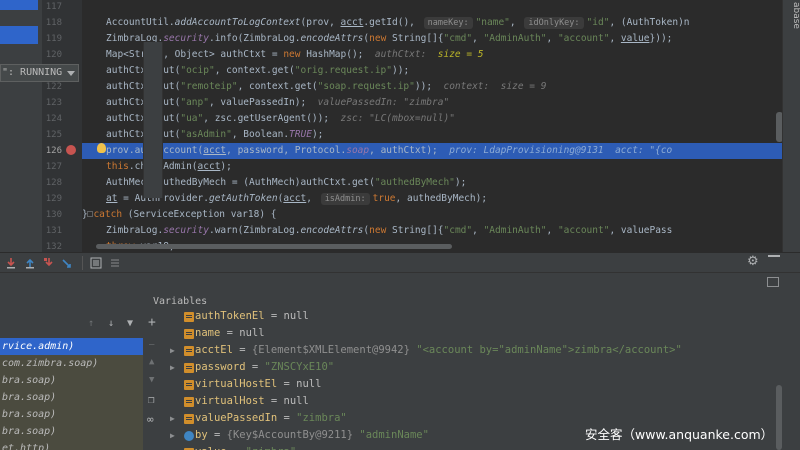 Image resolution: width=800 pixels, height=450 pixels. What do you see at coordinates (274, 246) in the screenshot?
I see `editor-horizontal-scrollbar` at bounding box center [274, 246].